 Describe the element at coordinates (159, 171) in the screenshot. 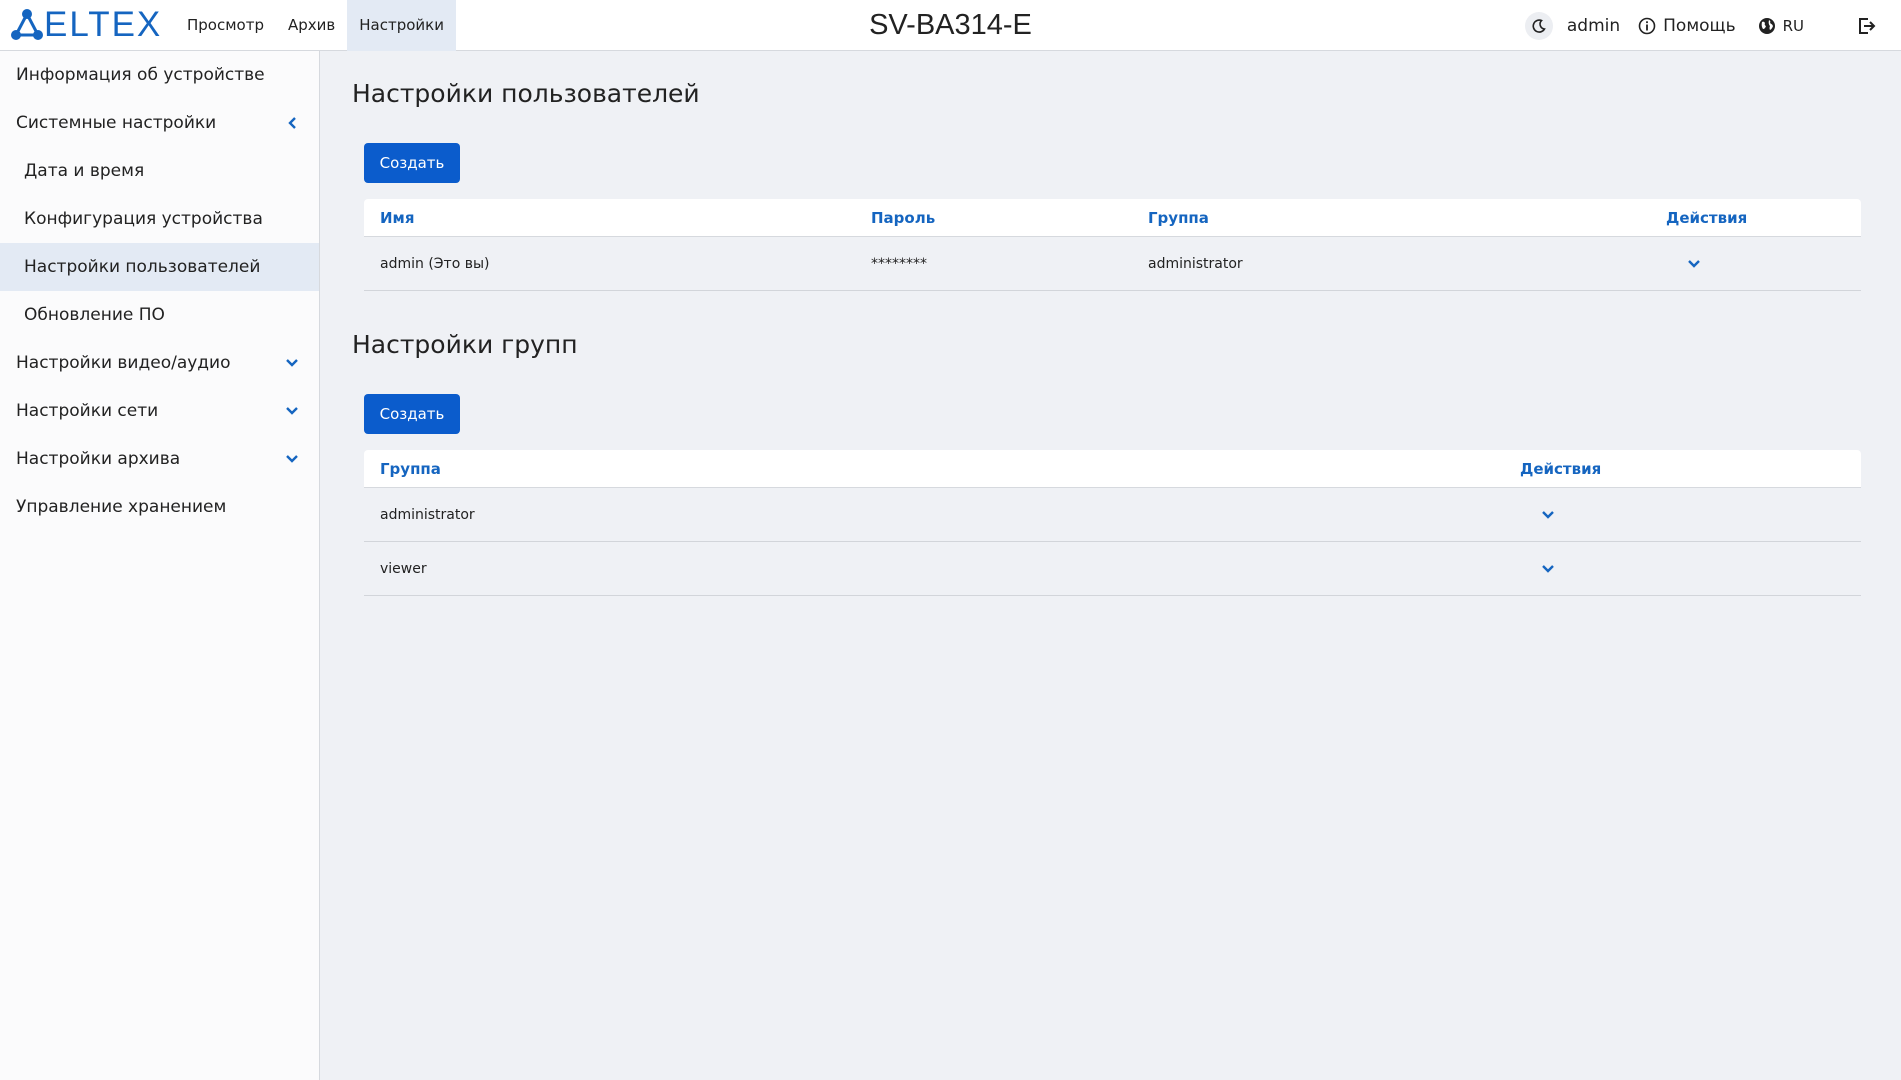

I see `sidebar-item-date-time: Дата и время` at that location.